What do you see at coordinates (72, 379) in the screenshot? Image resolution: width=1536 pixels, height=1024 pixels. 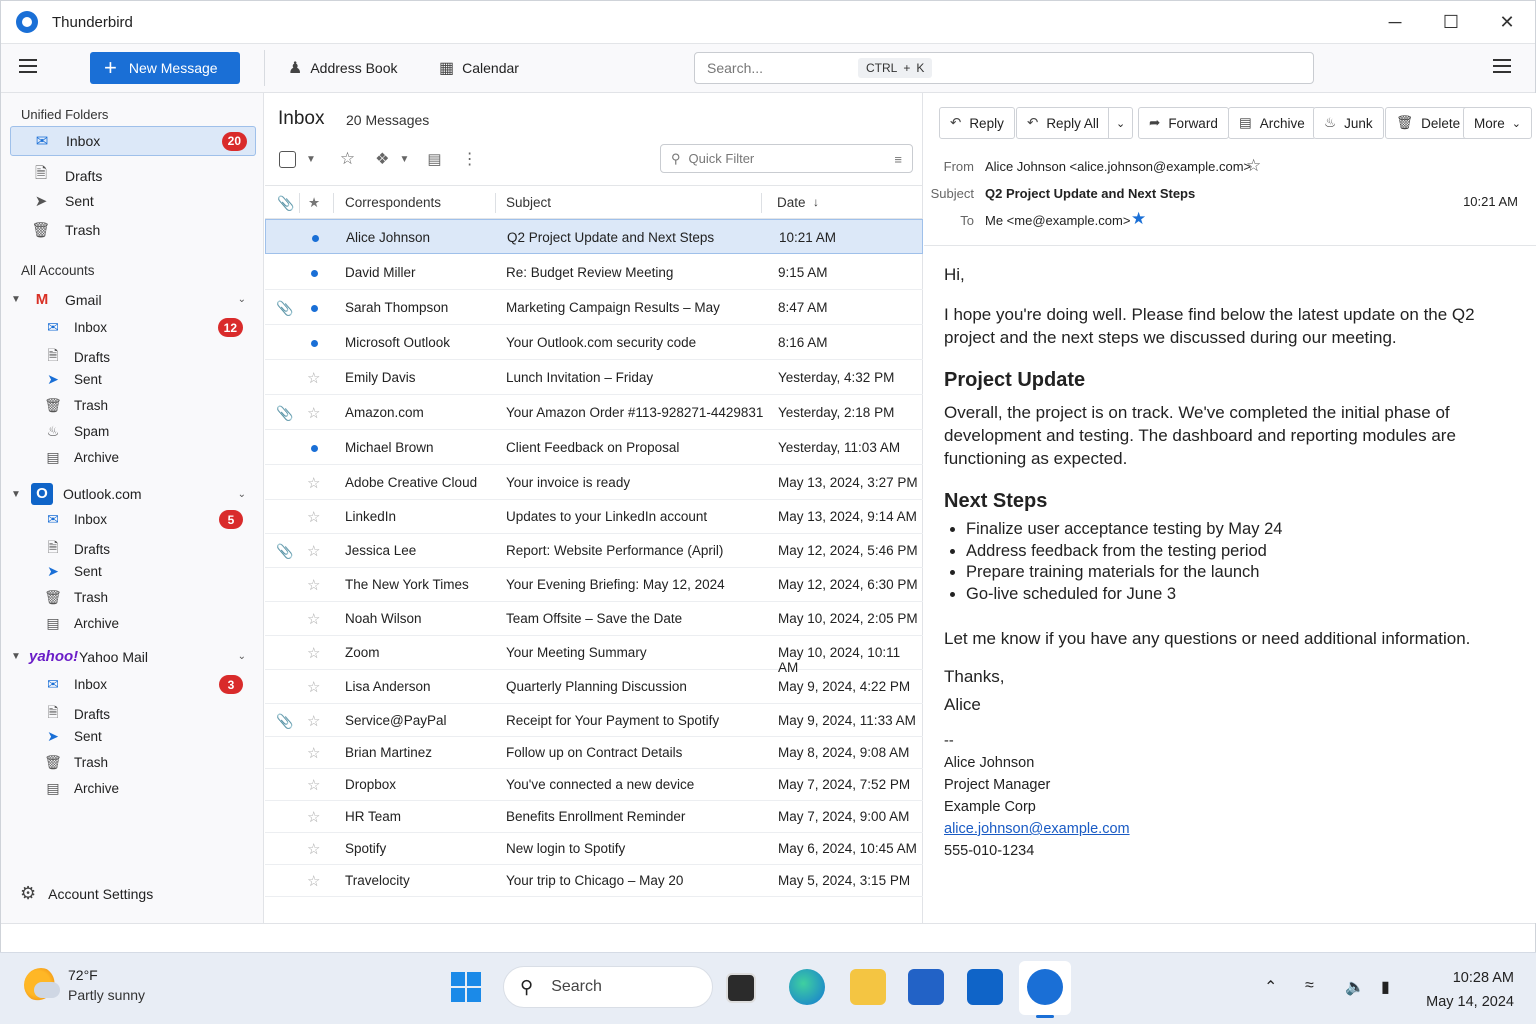 I see `gmail-sent: ➤ Sent` at bounding box center [72, 379].